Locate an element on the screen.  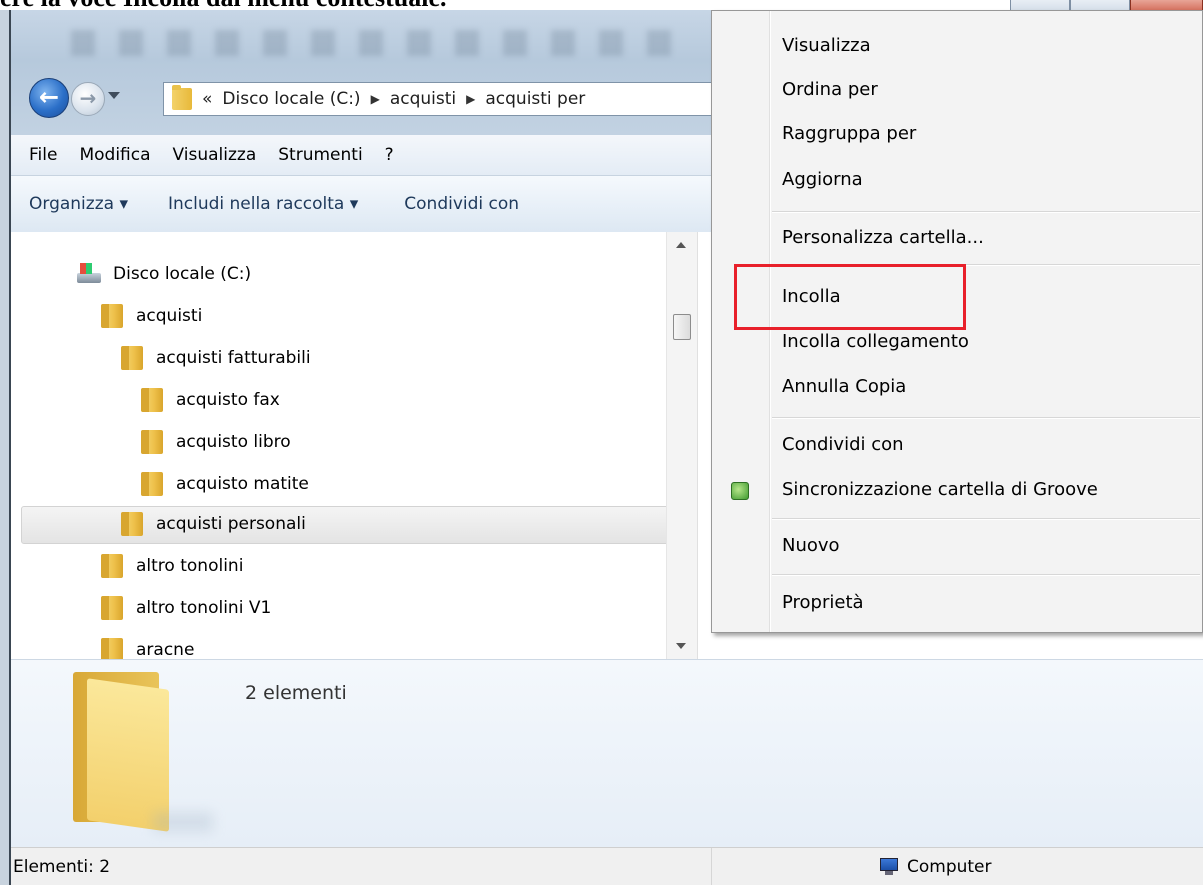
forward-button: → is located at coordinates (88, 99).